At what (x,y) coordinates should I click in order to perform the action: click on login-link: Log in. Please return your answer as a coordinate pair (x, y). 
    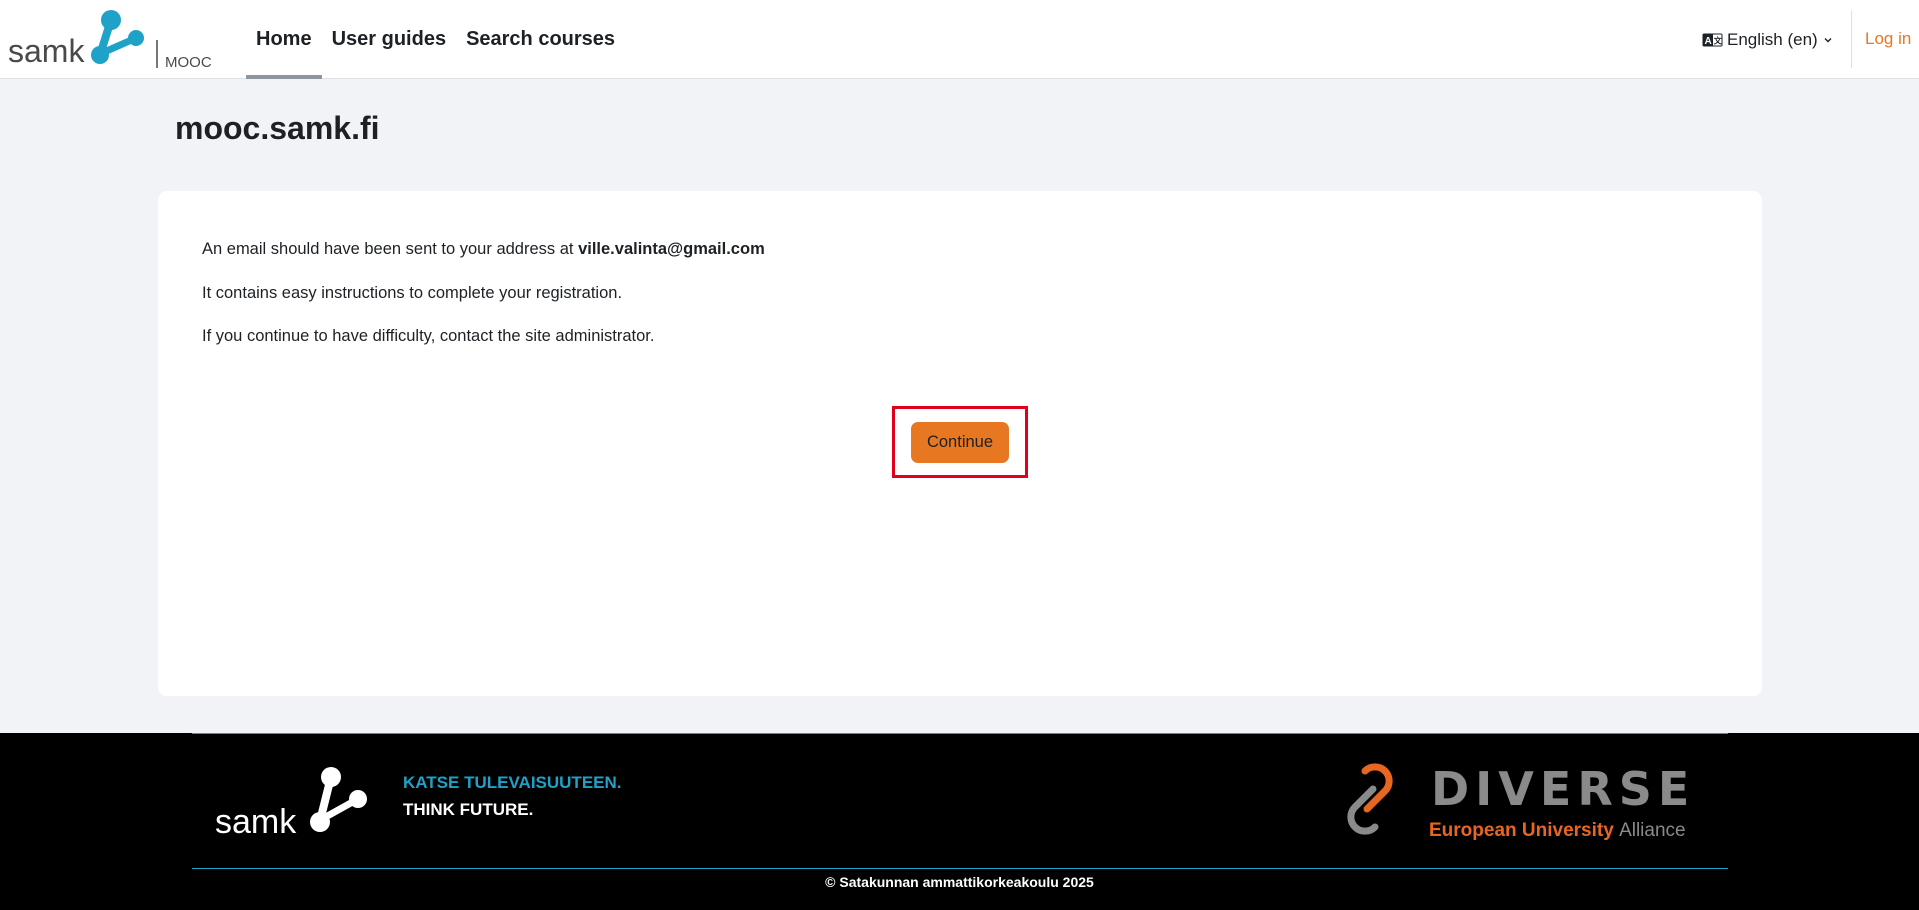
    Looking at the image, I should click on (1888, 39).